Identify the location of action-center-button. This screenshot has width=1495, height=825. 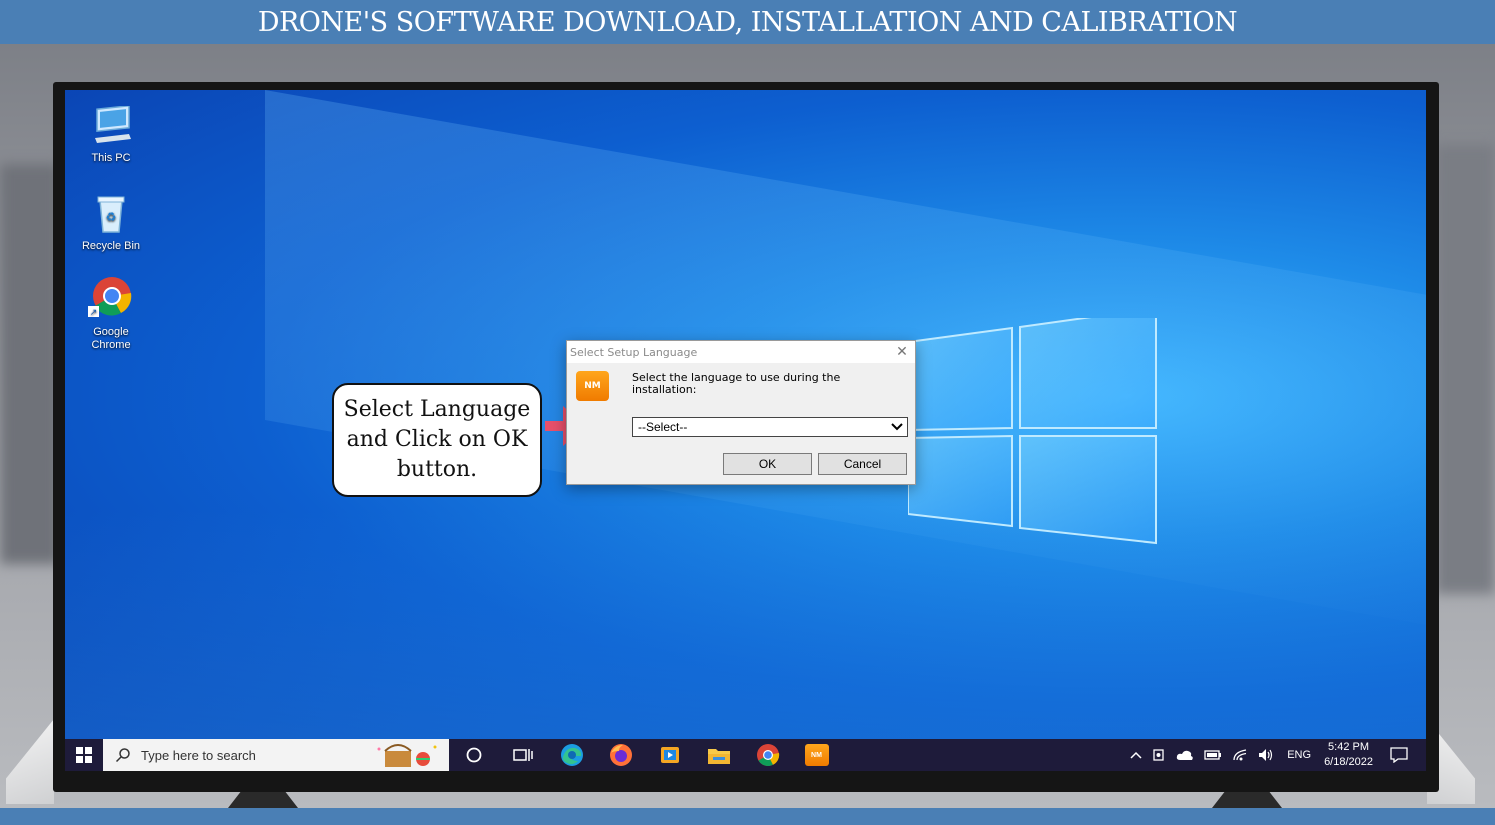
(1399, 755).